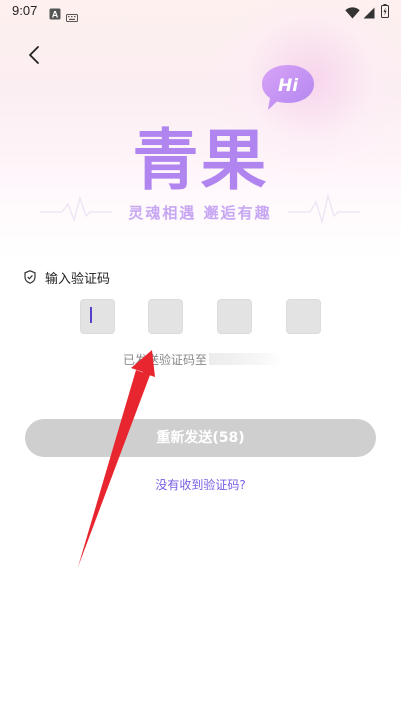 Image resolution: width=401 pixels, height=712 pixels. I want to click on shield-check-icon, so click(30, 278).